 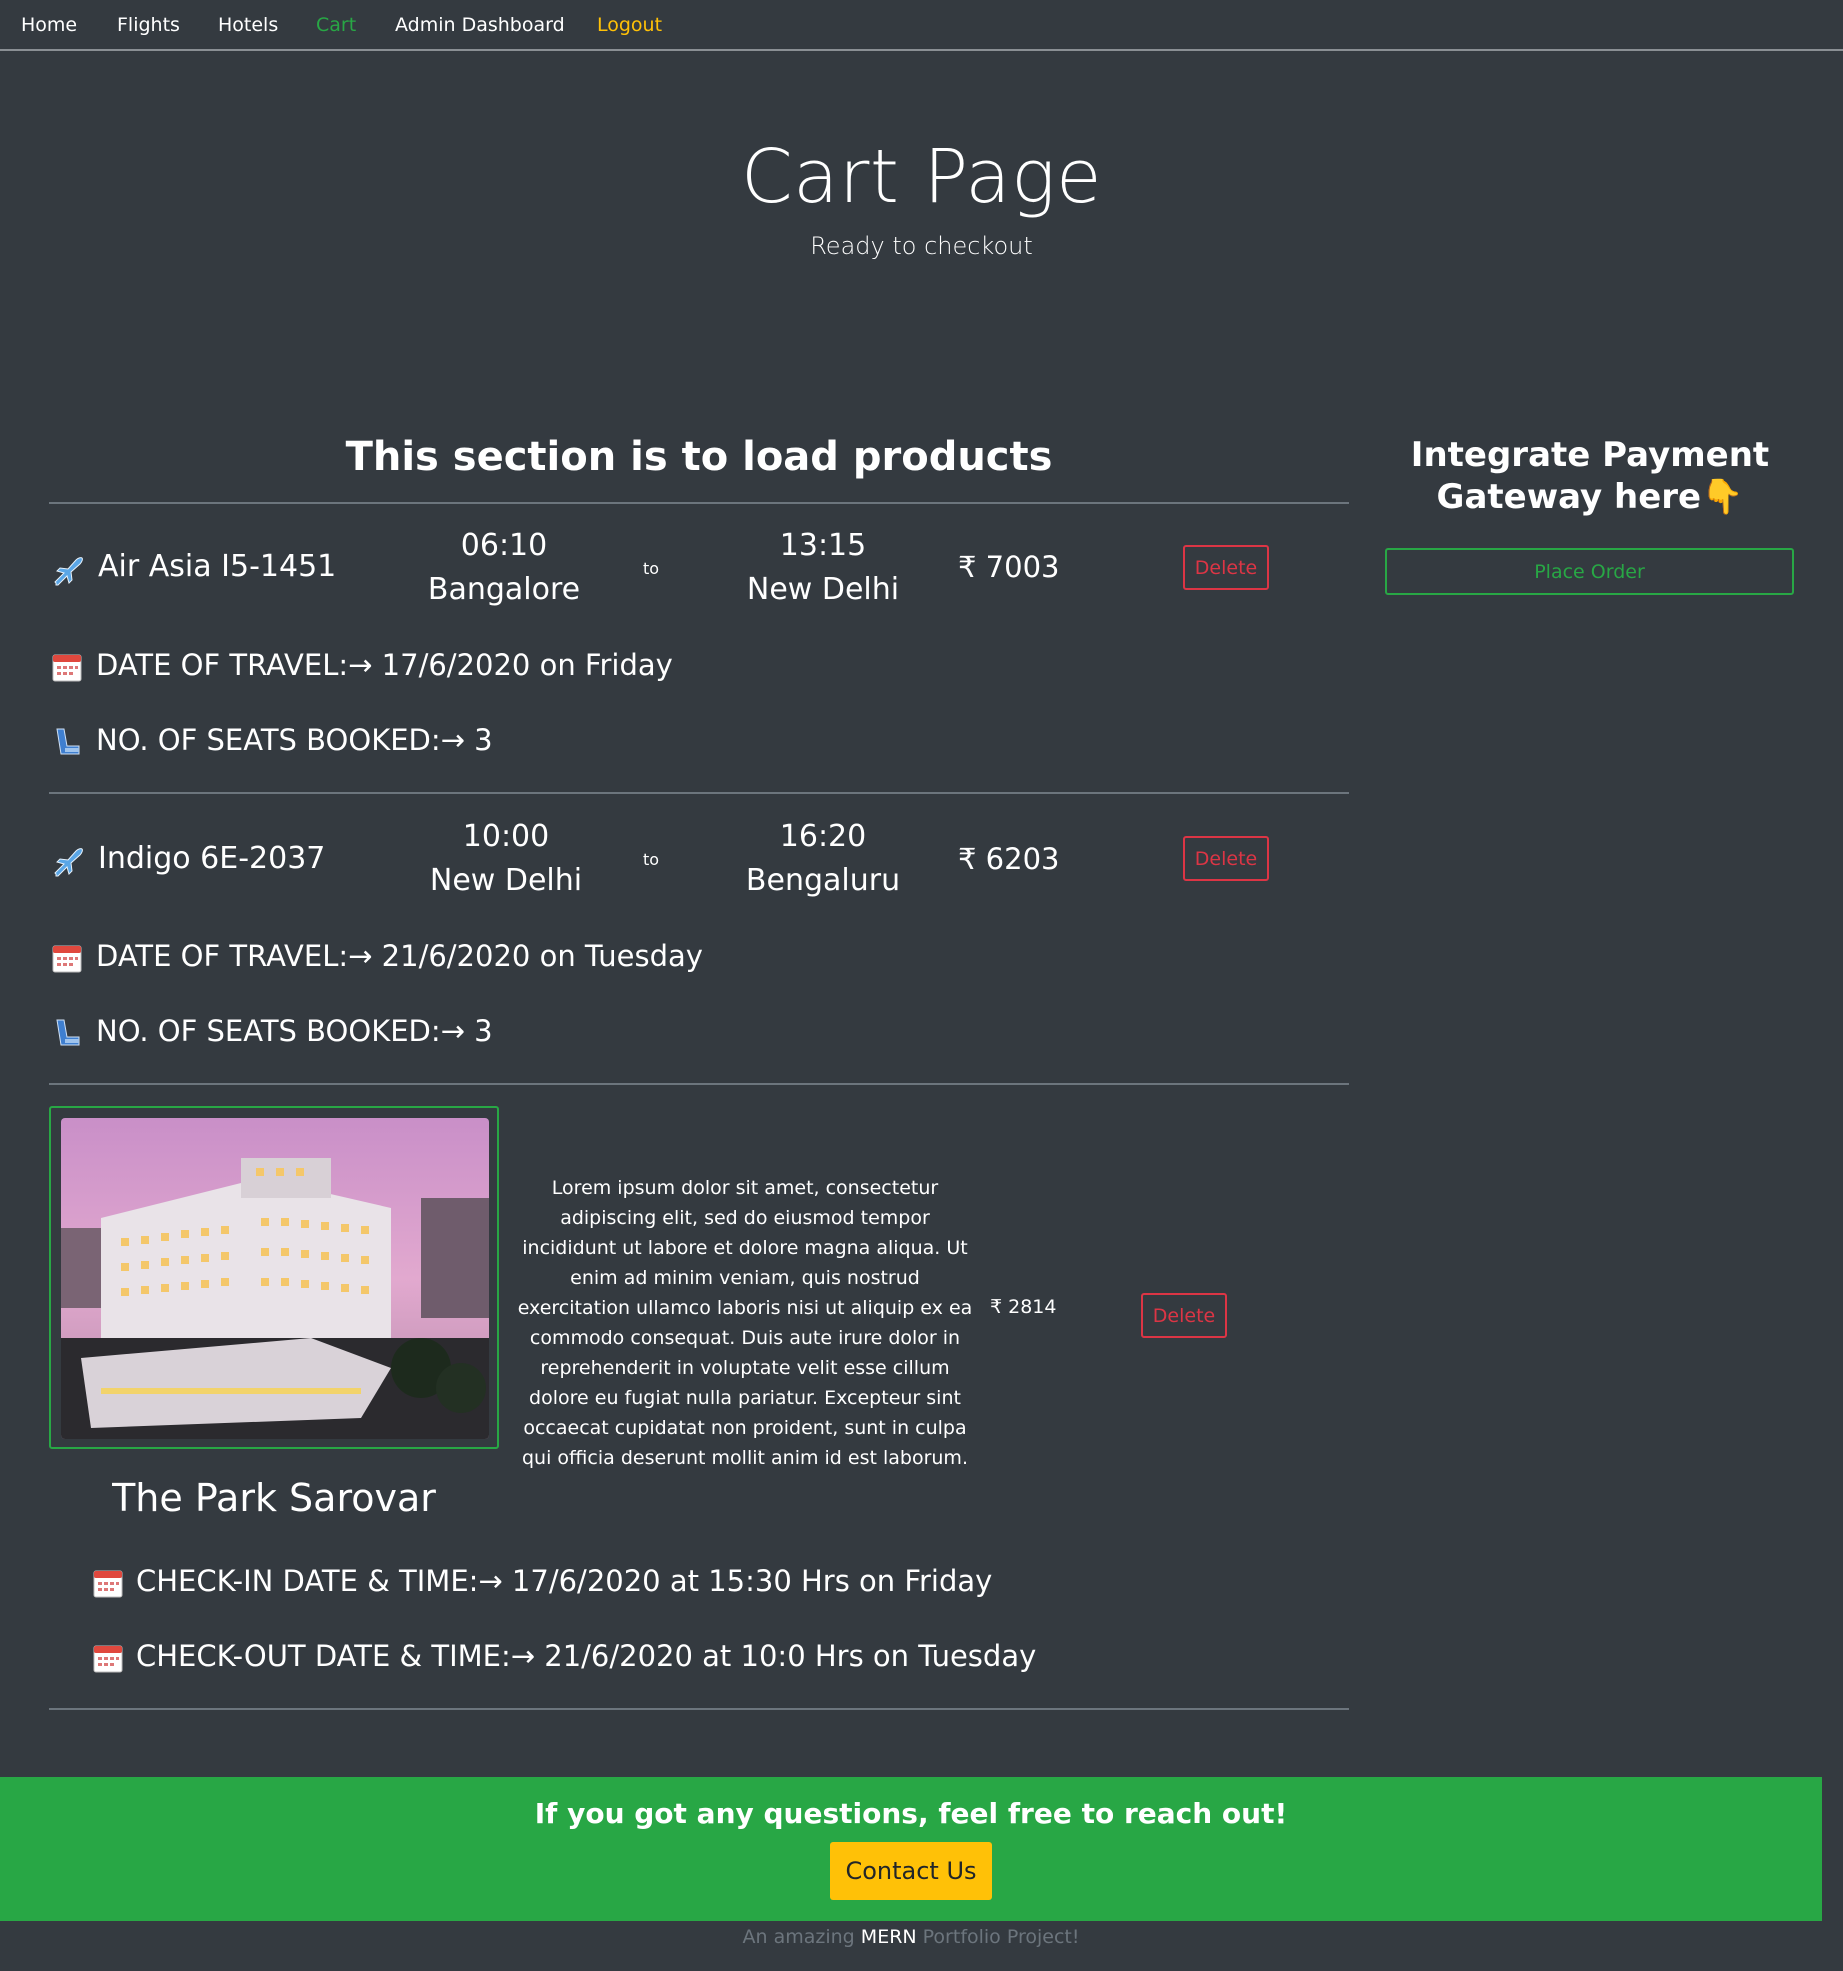 What do you see at coordinates (823, 859) in the screenshot?
I see `arrival-block: 16:20 Bengaluru` at bounding box center [823, 859].